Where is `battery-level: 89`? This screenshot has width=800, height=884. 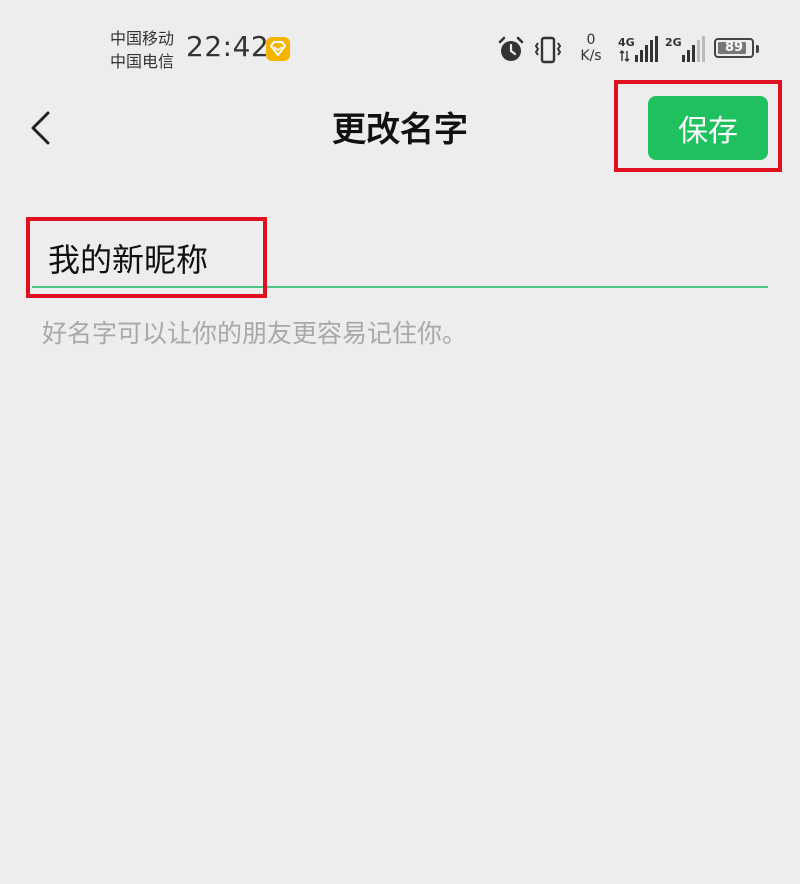
battery-level: 89 is located at coordinates (734, 47).